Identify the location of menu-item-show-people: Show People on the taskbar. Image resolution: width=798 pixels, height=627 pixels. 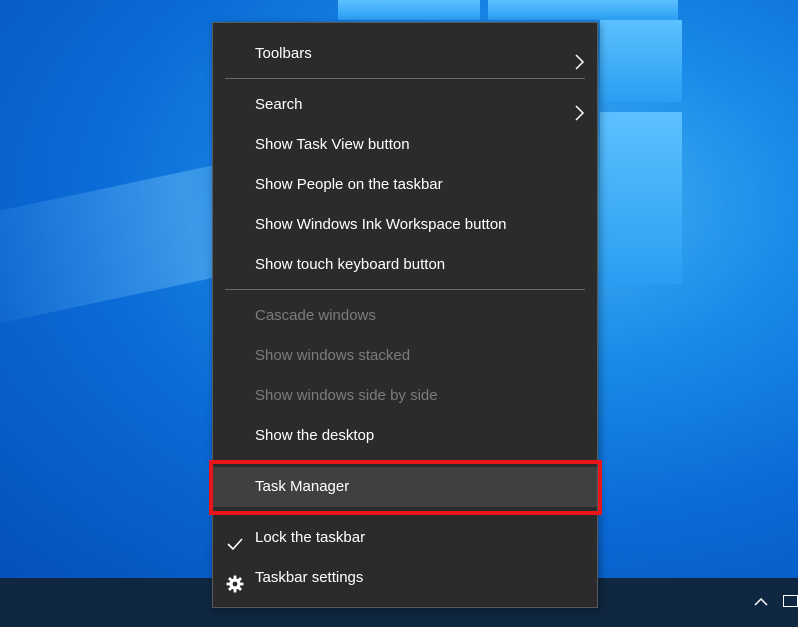
(405, 185).